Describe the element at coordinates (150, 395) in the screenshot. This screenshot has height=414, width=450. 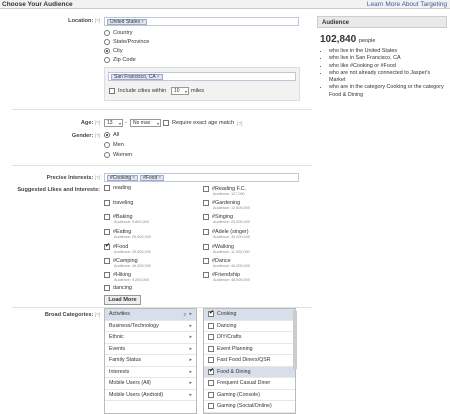
I see `category-item: Mobile Users (Android) ▸` at that location.